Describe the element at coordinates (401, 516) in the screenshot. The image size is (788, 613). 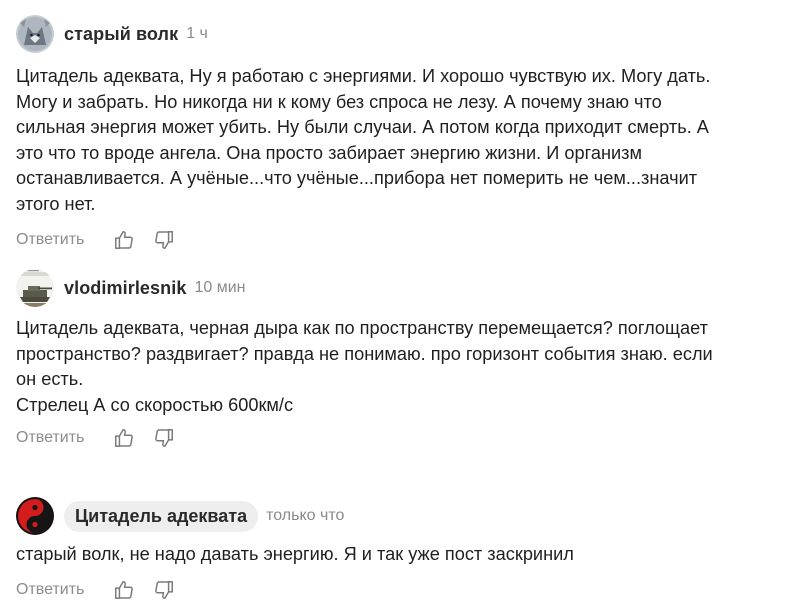
I see `comment-header: Цитадель адеквата только что` at that location.